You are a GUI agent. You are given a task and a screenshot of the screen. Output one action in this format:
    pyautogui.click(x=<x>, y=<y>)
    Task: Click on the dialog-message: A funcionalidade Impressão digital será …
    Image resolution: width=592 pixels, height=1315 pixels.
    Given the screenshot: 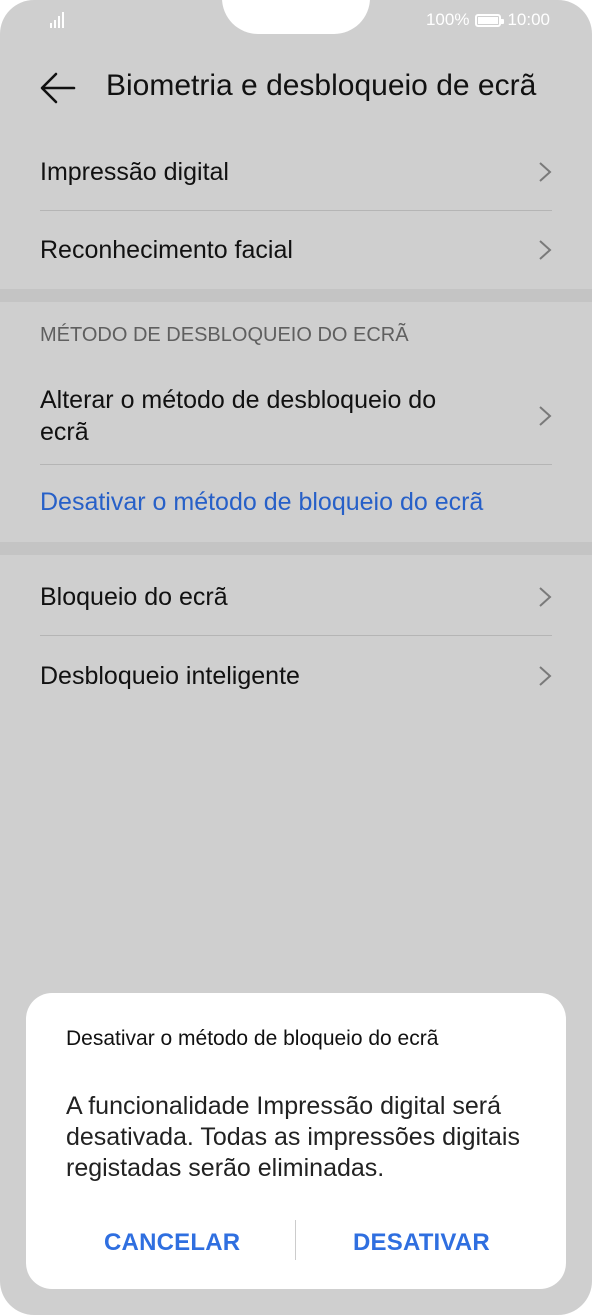 What is the action you would take?
    pyautogui.click(x=293, y=1137)
    